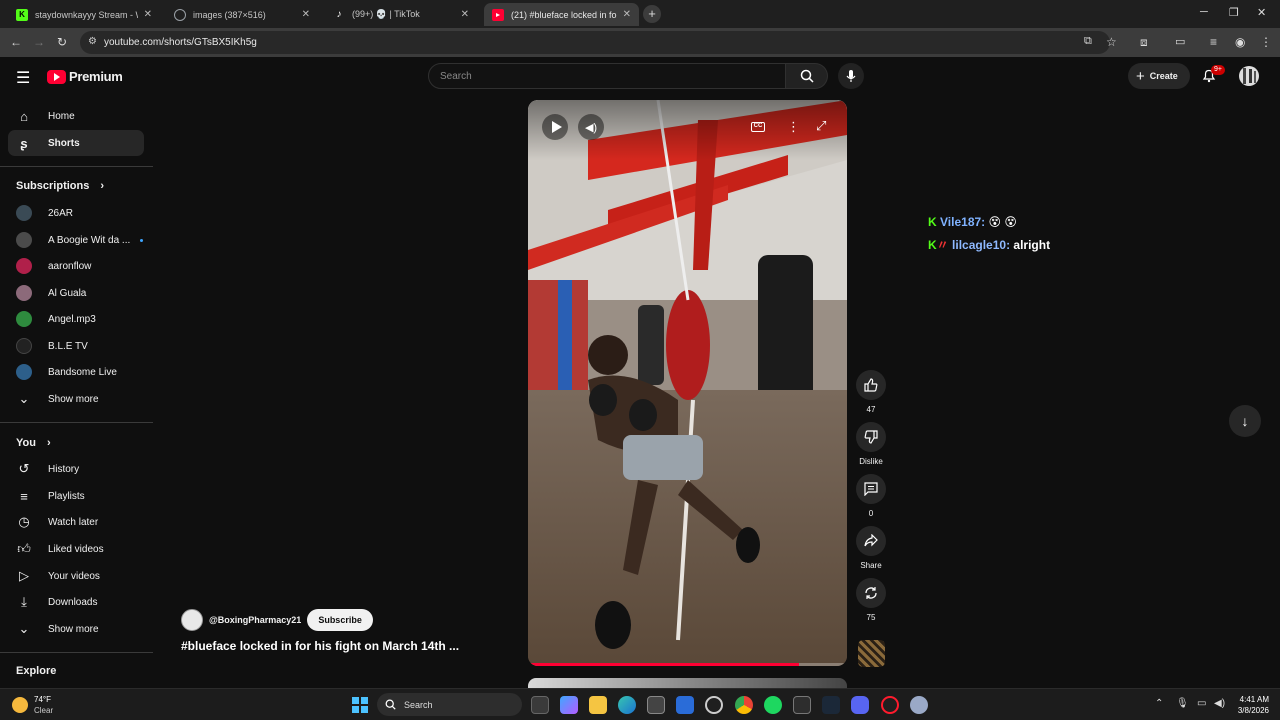 The image size is (1280, 720). I want to click on forward-icon: →, so click(39, 42).